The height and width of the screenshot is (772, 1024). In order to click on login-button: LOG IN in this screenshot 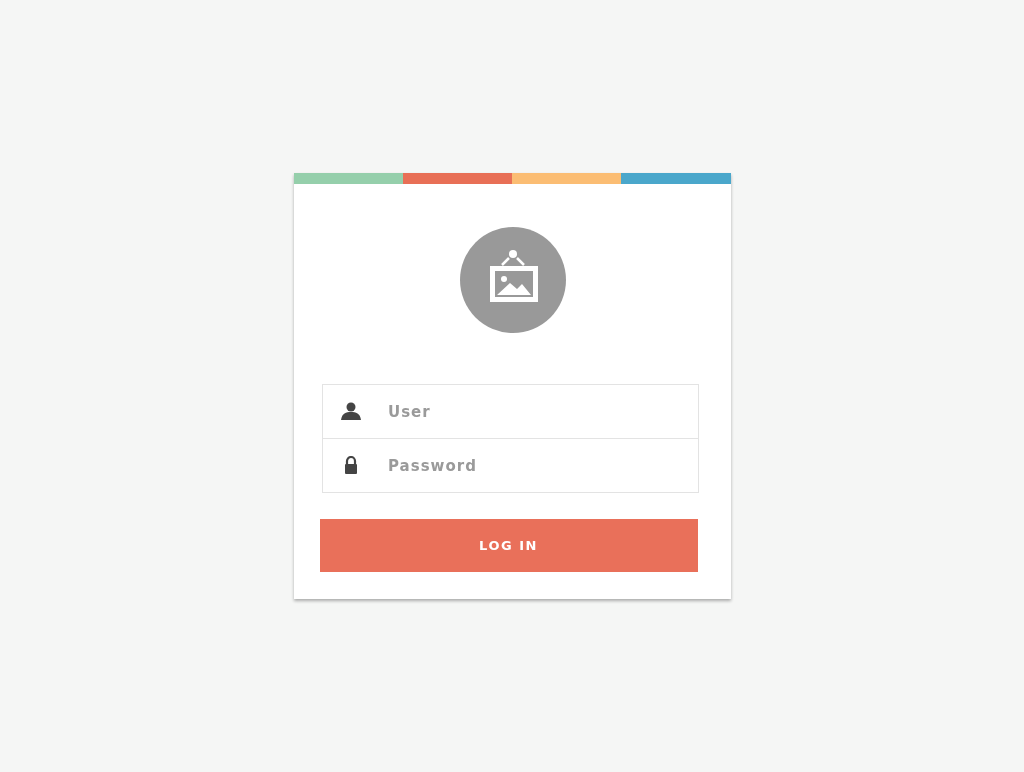, I will do `click(508, 545)`.